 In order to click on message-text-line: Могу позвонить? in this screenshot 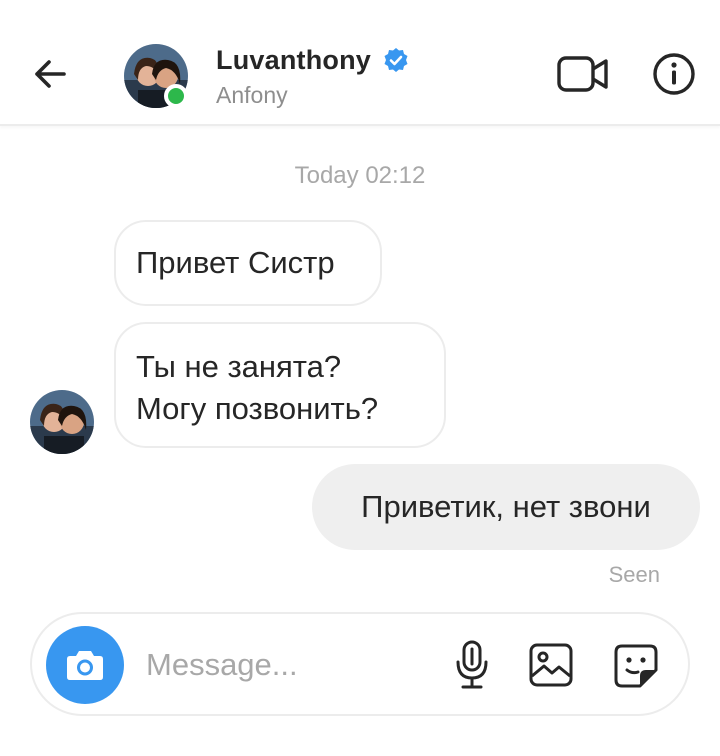, I will do `click(257, 408)`.